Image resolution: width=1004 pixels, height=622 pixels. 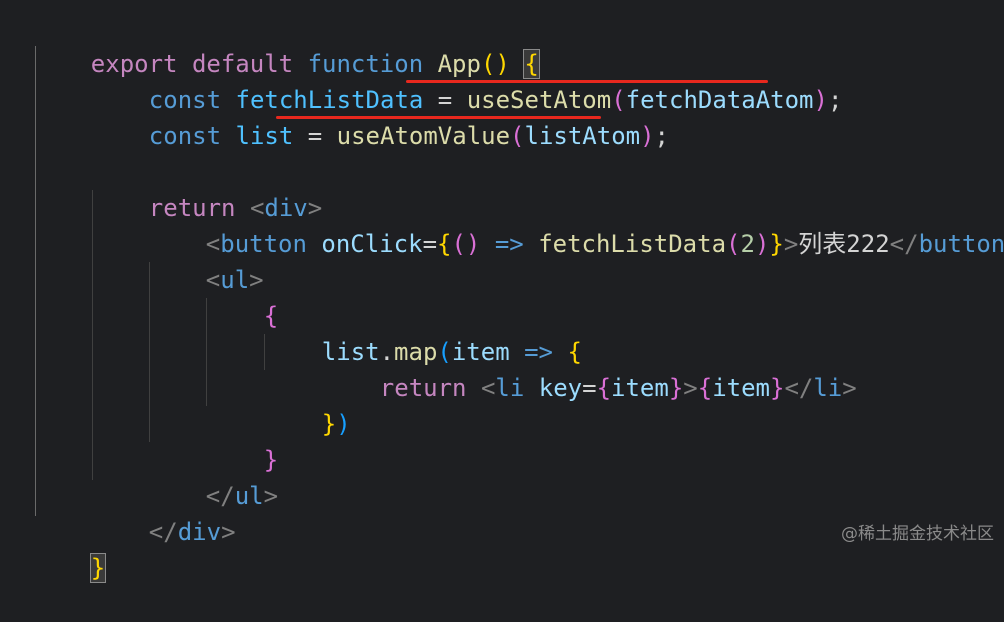 What do you see at coordinates (844, 244) in the screenshot?
I see `token-jsx-text: 列表222` at bounding box center [844, 244].